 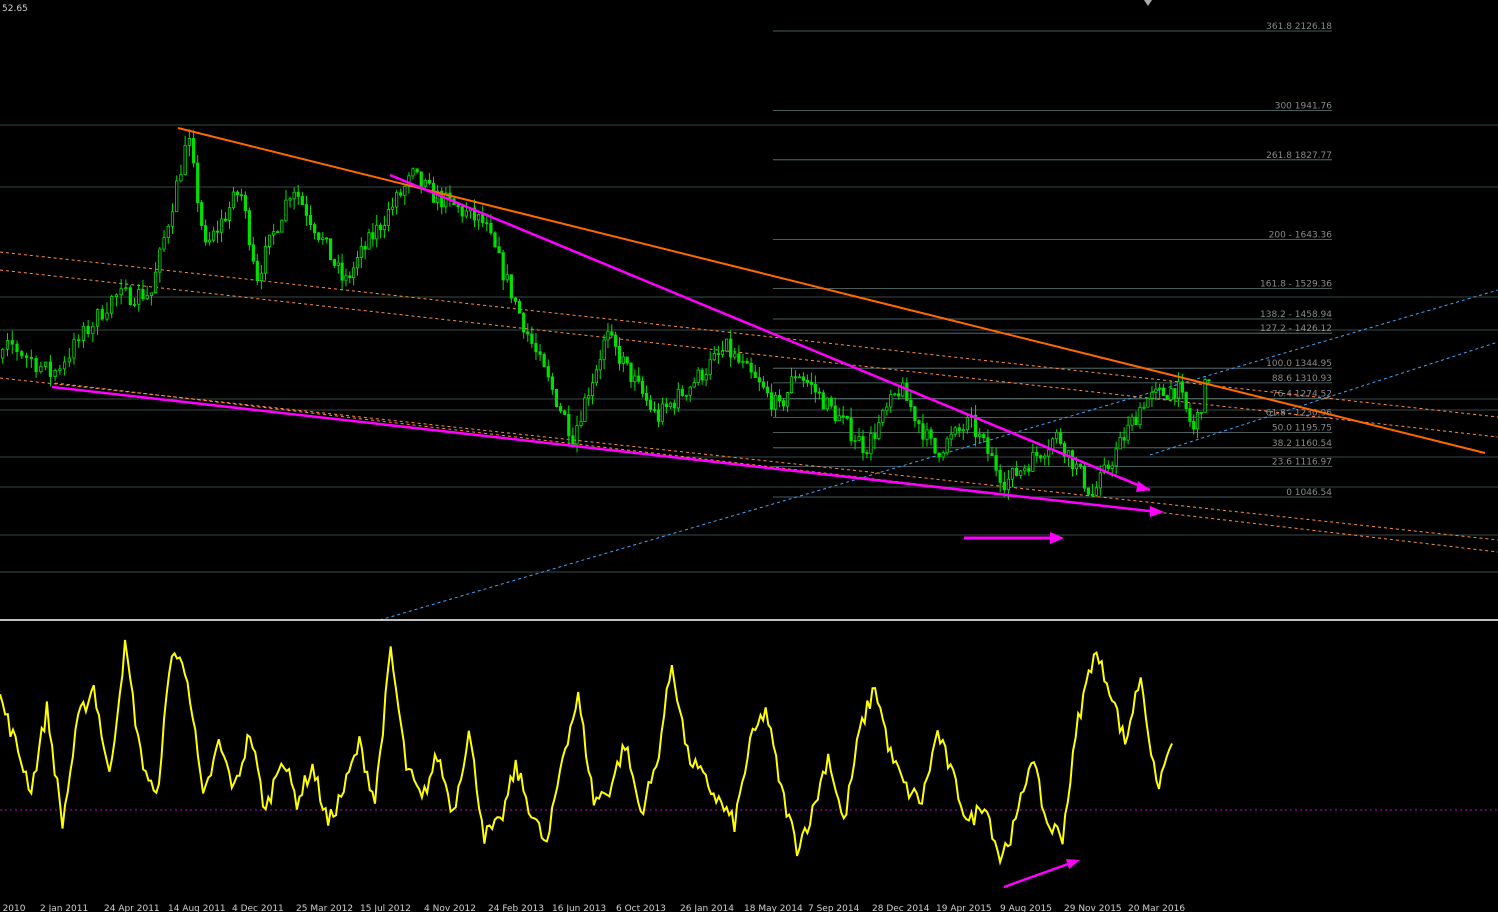 What do you see at coordinates (258, 908) in the screenshot?
I see `x-tick-label: 4 Dec 2011` at bounding box center [258, 908].